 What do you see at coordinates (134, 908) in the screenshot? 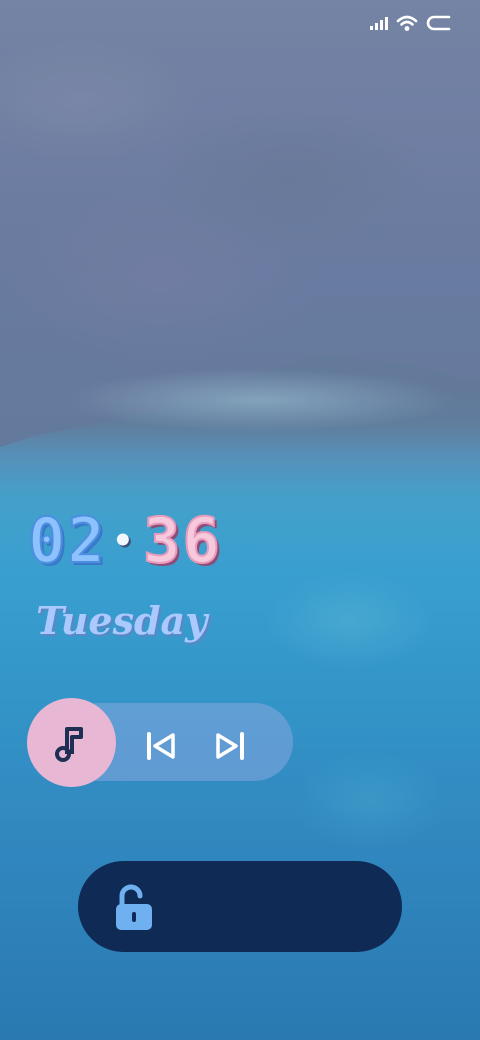
I see `unlock-icon` at bounding box center [134, 908].